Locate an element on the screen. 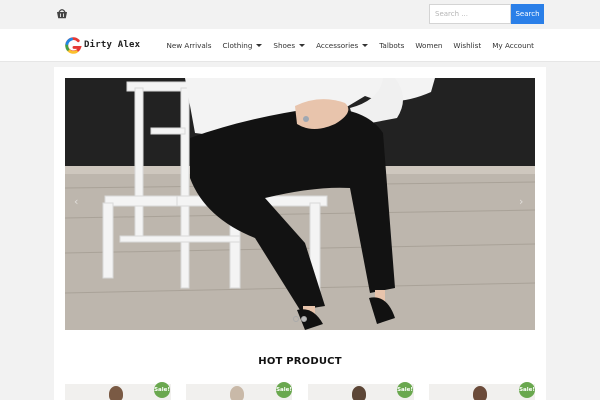 Image resolution: width=600 pixels, height=400 pixels. nav-accessories: Accessories is located at coordinates (342, 45).